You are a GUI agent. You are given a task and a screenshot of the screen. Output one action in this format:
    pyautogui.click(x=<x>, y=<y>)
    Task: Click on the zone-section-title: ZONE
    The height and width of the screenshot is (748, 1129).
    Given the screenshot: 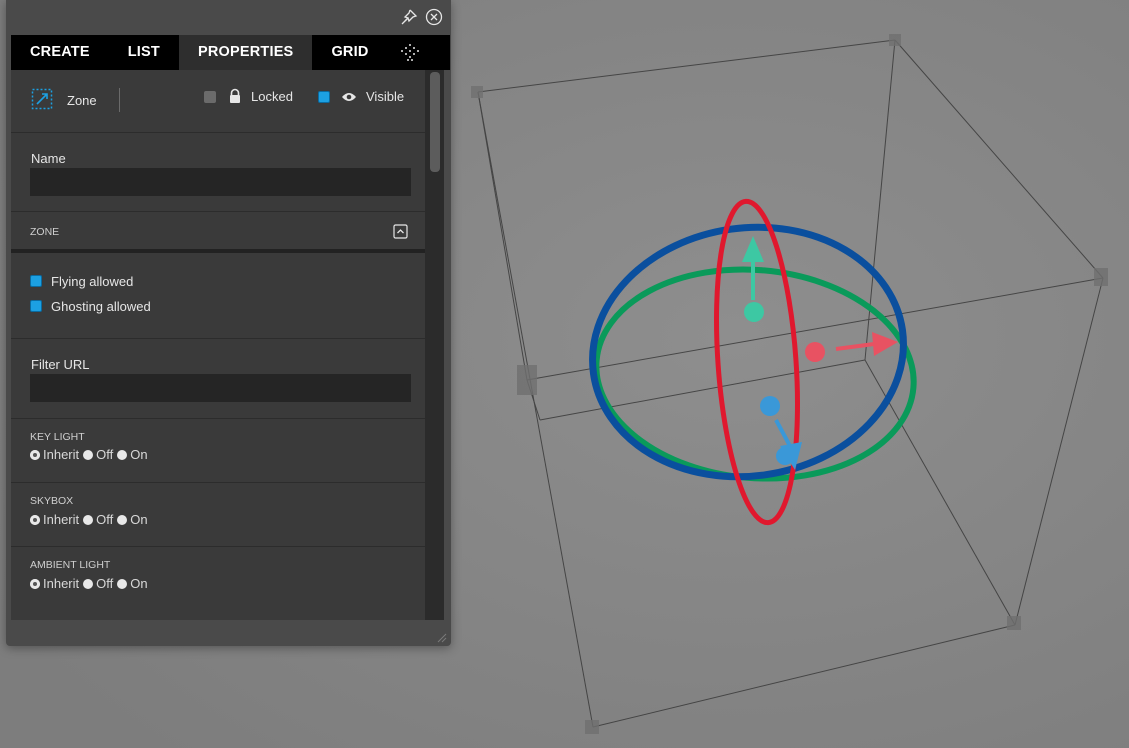 What is the action you would take?
    pyautogui.click(x=45, y=232)
    